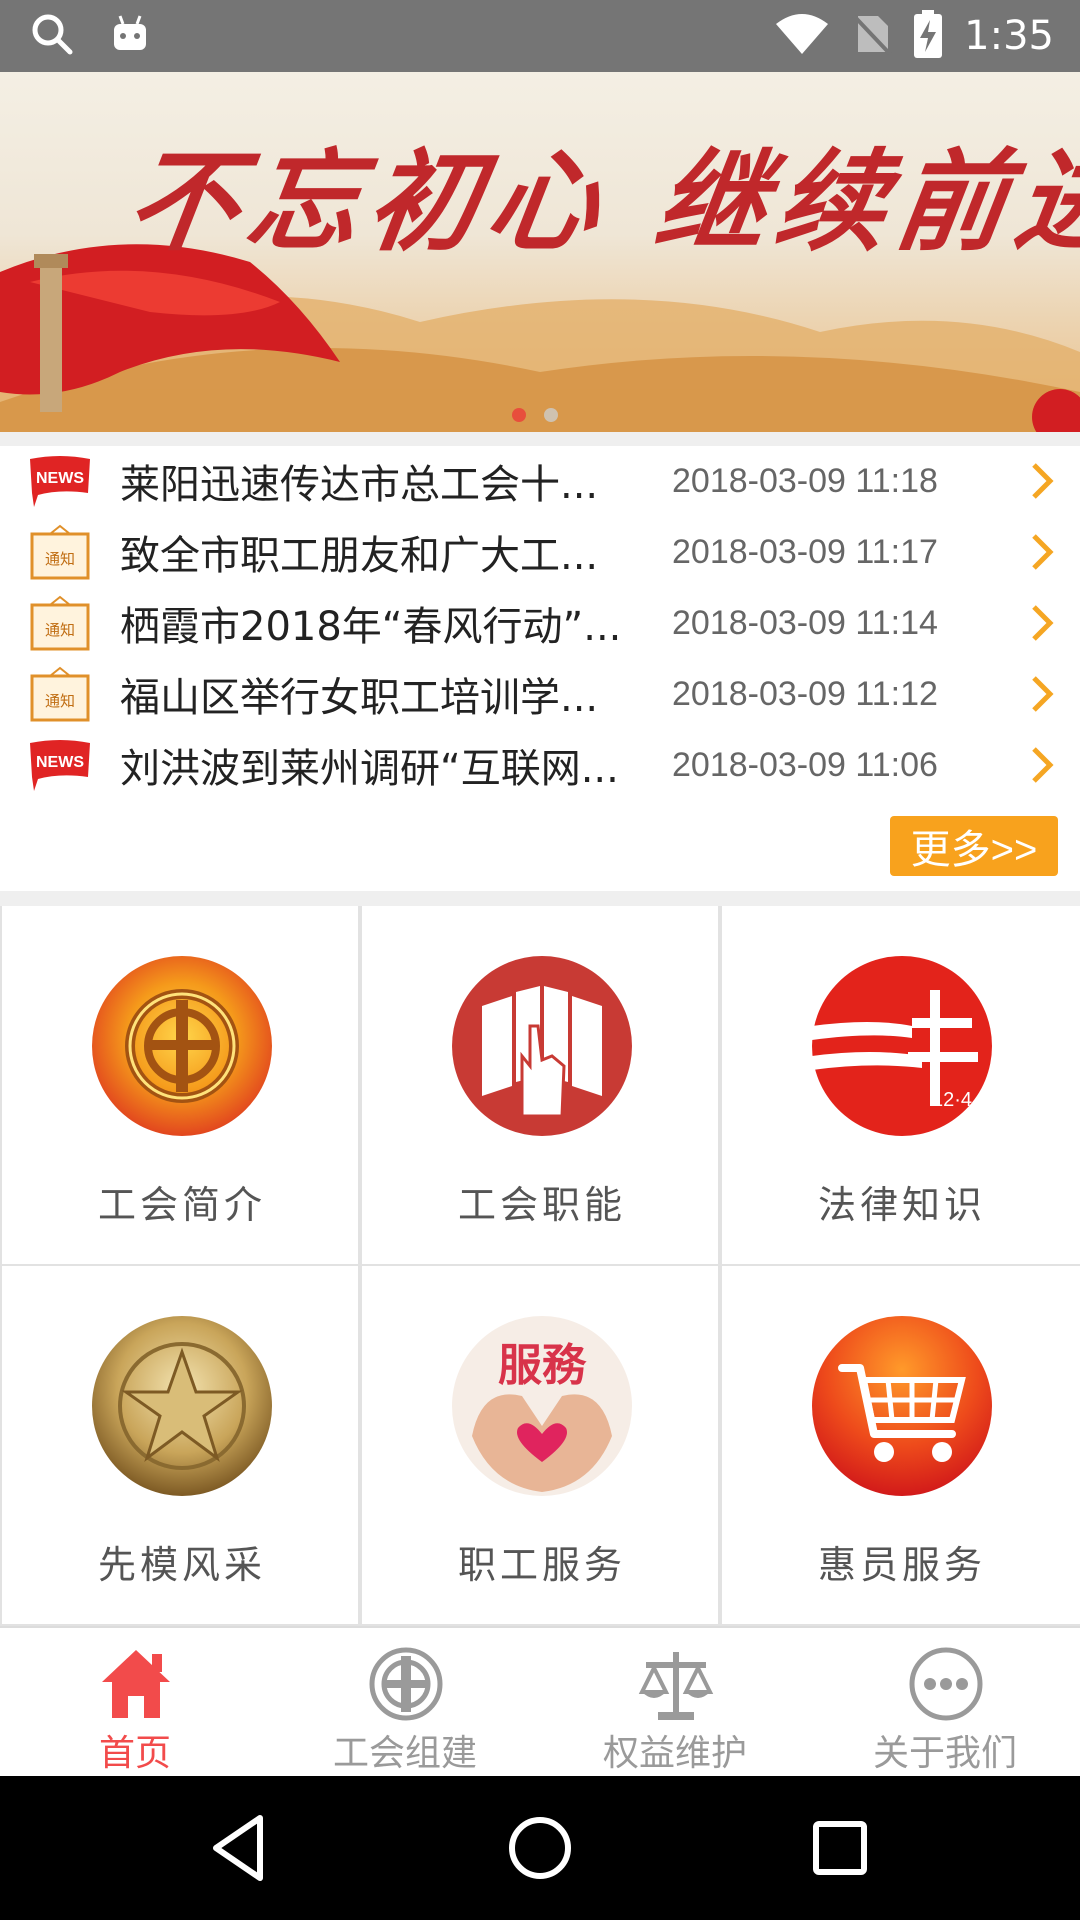 The width and height of the screenshot is (1080, 1920). I want to click on books-hand-icon, so click(542, 1046).